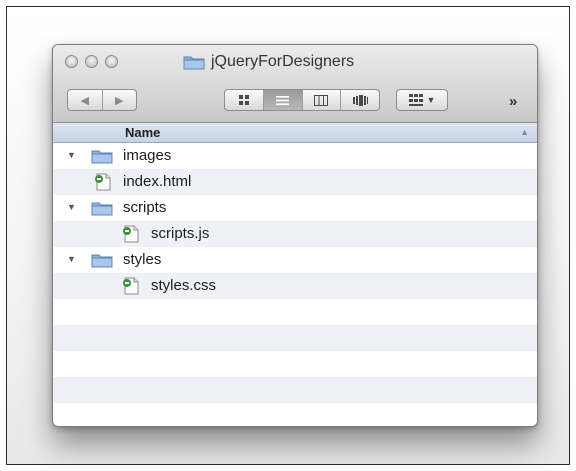 Image resolution: width=576 pixels, height=471 pixels. What do you see at coordinates (295, 84) in the screenshot?
I see `titlebar: jQueryForDesigners ◀ ▶ ▼ »` at bounding box center [295, 84].